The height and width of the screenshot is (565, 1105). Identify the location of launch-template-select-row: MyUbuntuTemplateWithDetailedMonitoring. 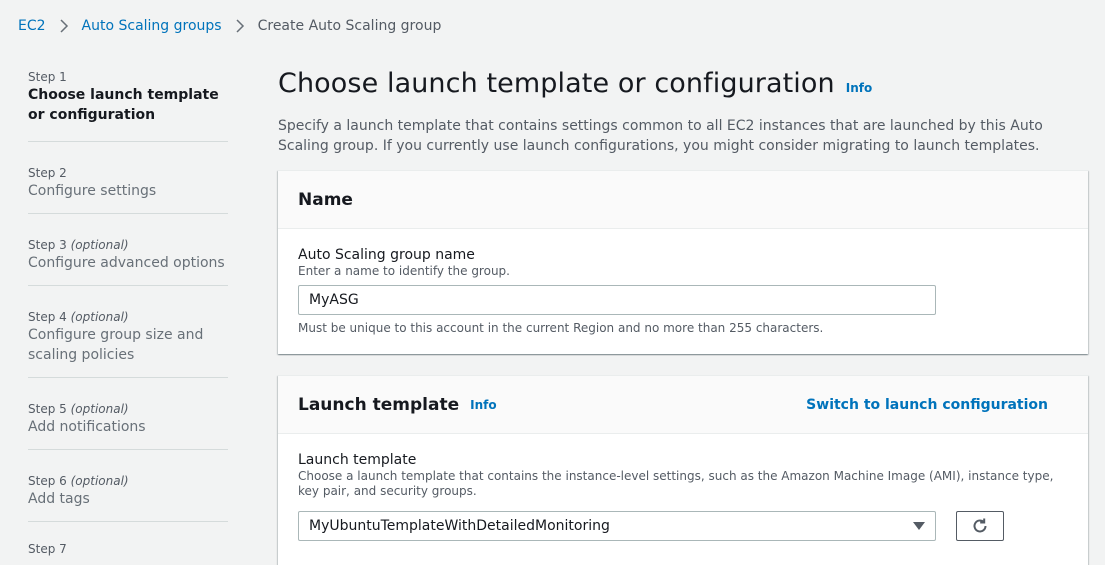
(683, 526).